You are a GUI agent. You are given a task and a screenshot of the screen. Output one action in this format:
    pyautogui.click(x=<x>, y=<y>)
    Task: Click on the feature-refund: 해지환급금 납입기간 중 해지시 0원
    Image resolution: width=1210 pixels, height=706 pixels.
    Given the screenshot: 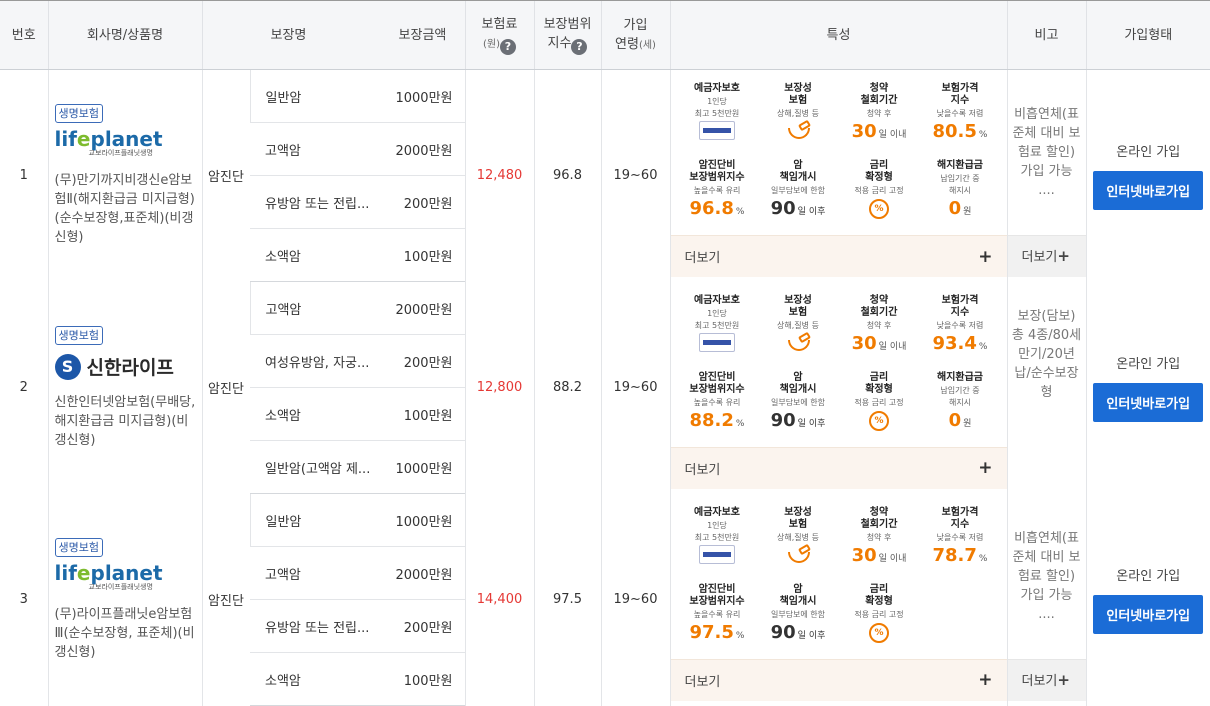 What is the action you would take?
    pyautogui.click(x=960, y=191)
    